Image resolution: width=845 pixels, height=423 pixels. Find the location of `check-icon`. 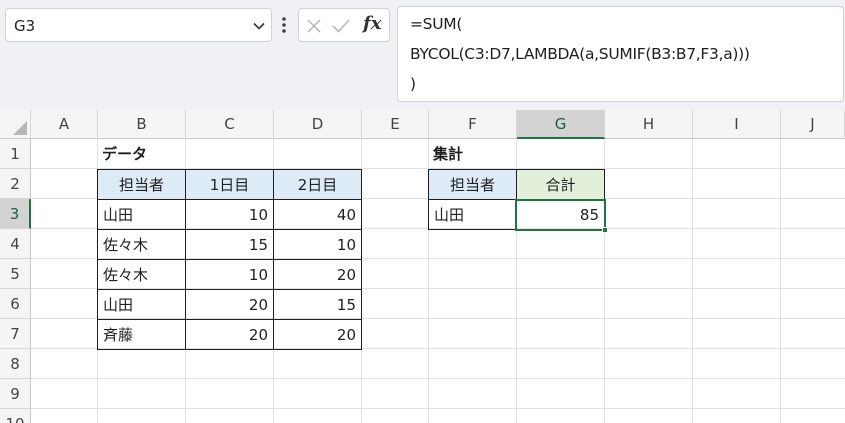

check-icon is located at coordinates (341, 26).